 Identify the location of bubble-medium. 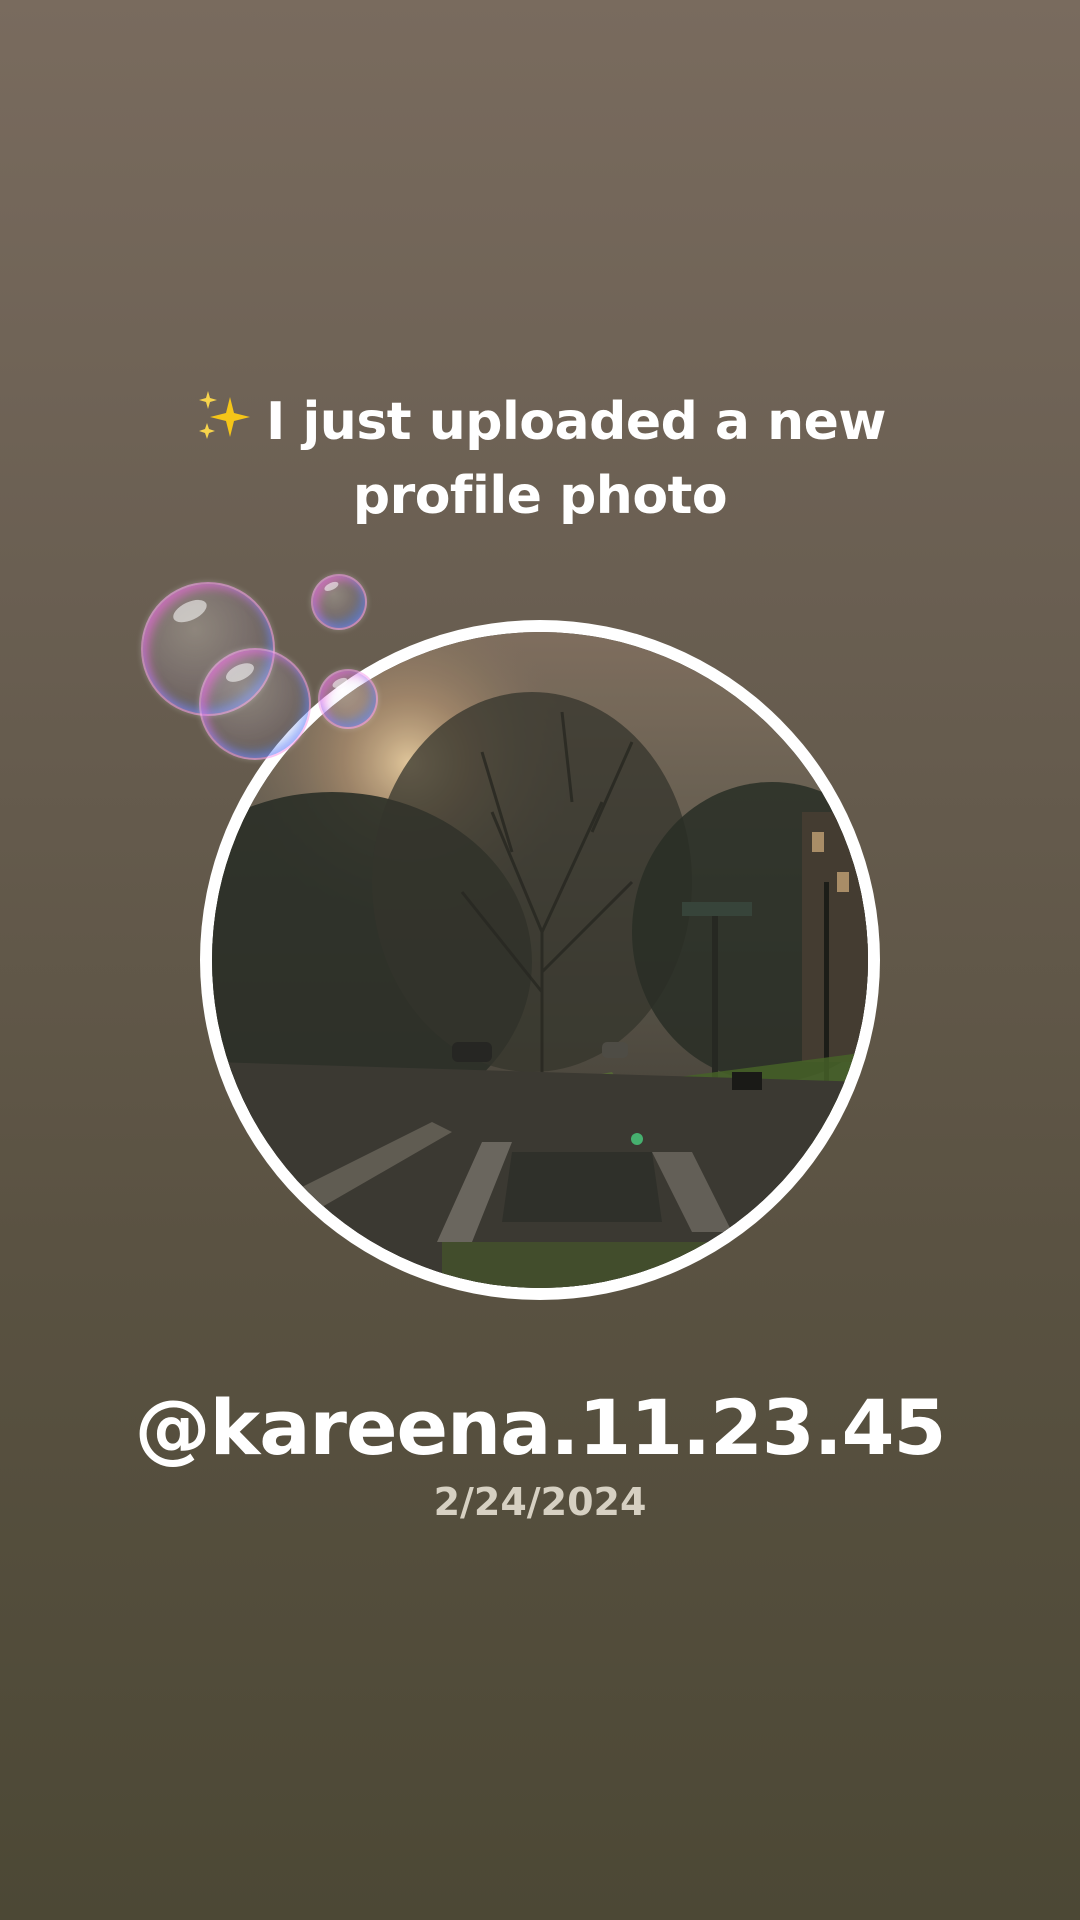
(255, 704).